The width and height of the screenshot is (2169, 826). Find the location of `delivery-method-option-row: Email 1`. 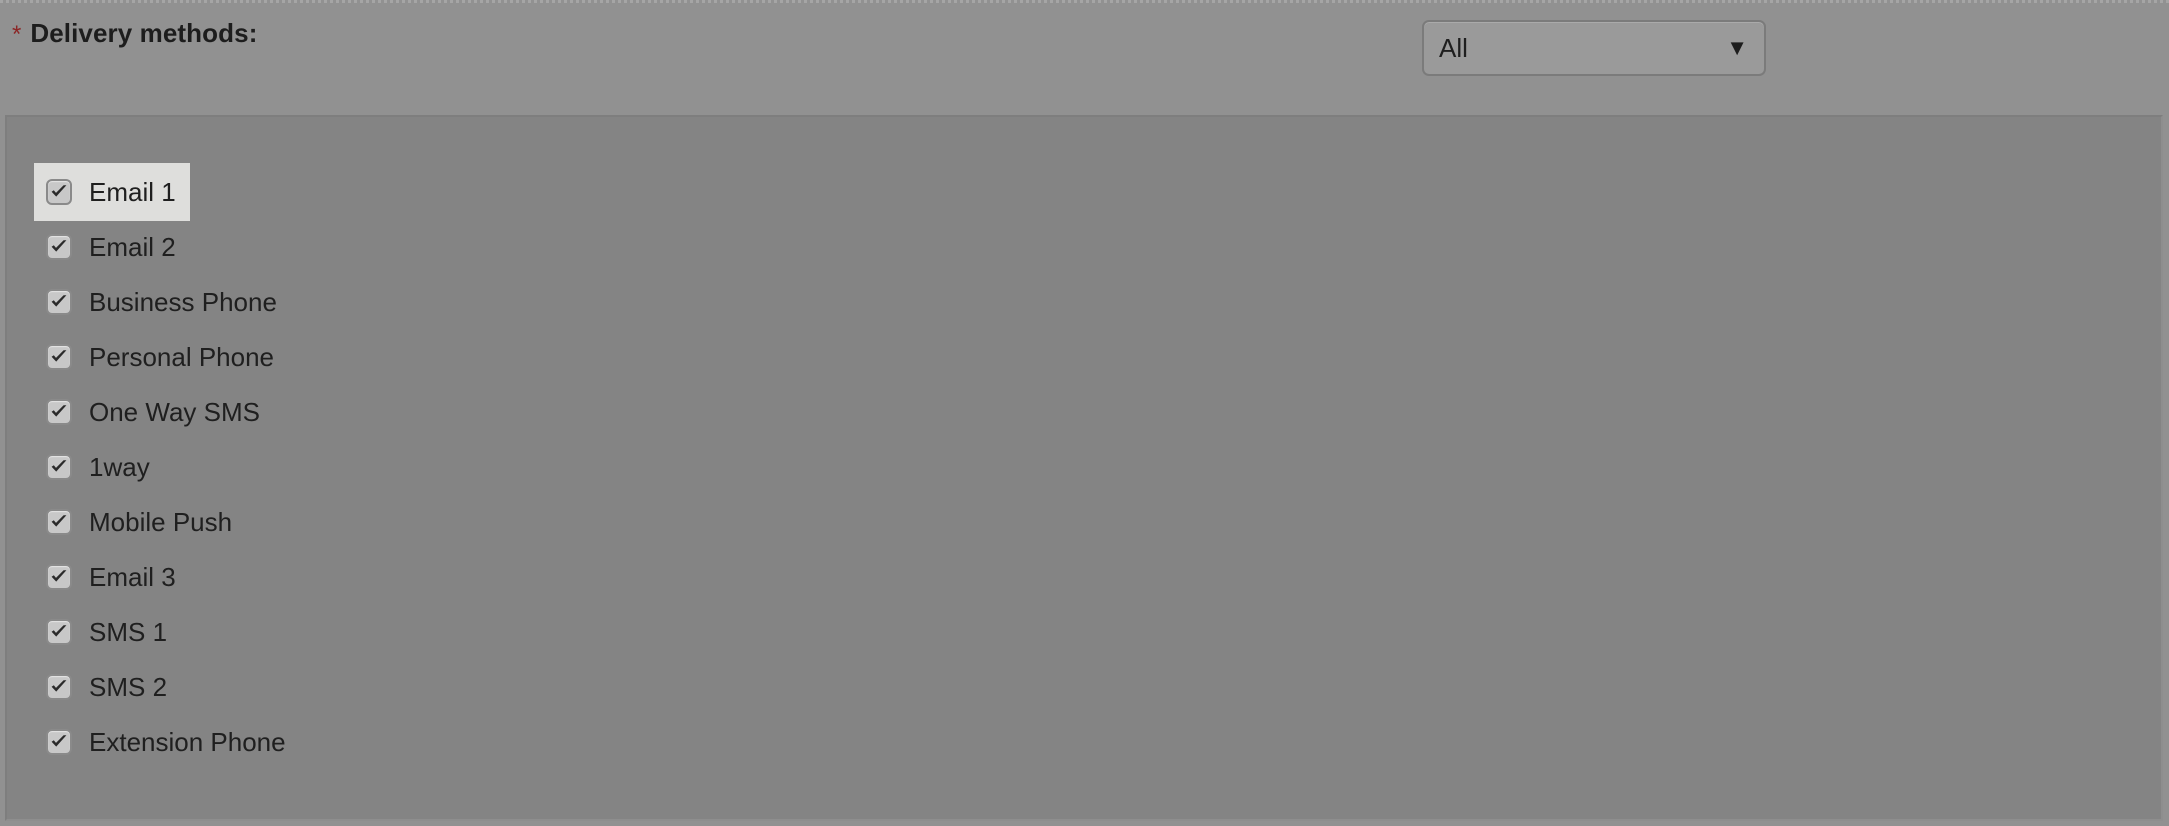

delivery-method-option-row: Email 1 is located at coordinates (112, 192).